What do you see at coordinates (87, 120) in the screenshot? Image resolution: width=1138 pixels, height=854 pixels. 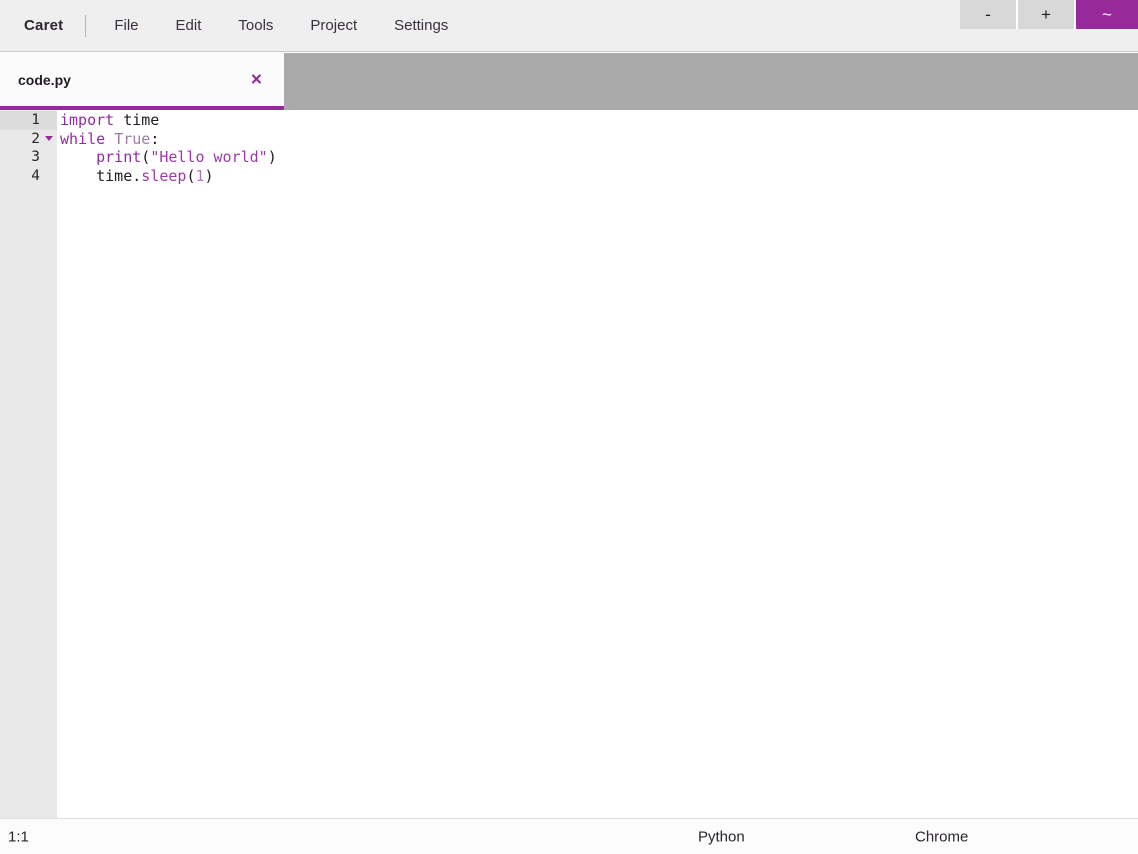 I see `code-token: import` at bounding box center [87, 120].